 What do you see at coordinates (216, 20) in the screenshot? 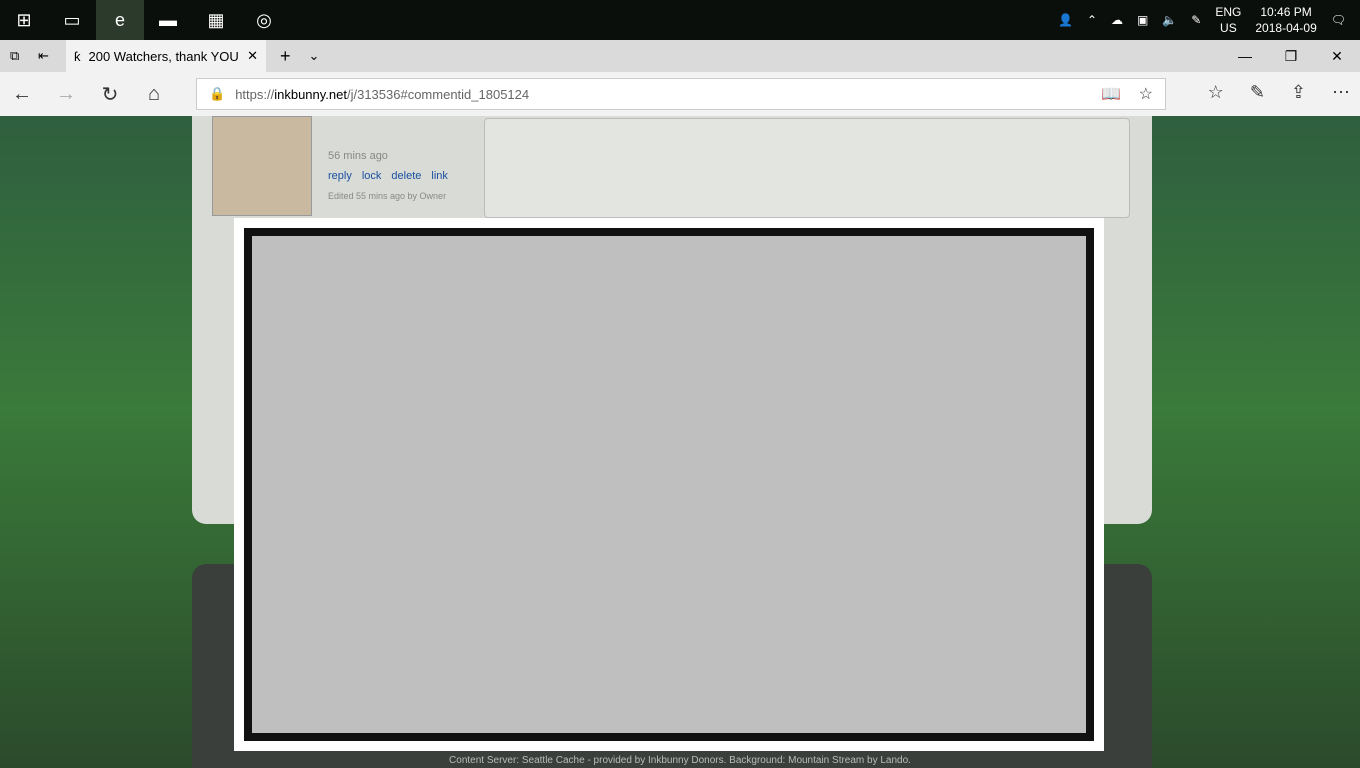
I see `store-icon: ▦` at bounding box center [216, 20].